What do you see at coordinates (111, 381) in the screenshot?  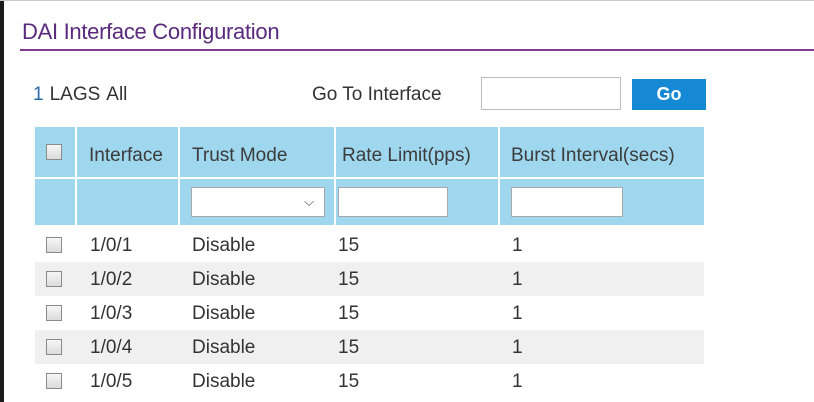 I see `cell-interface: 1/0/5` at bounding box center [111, 381].